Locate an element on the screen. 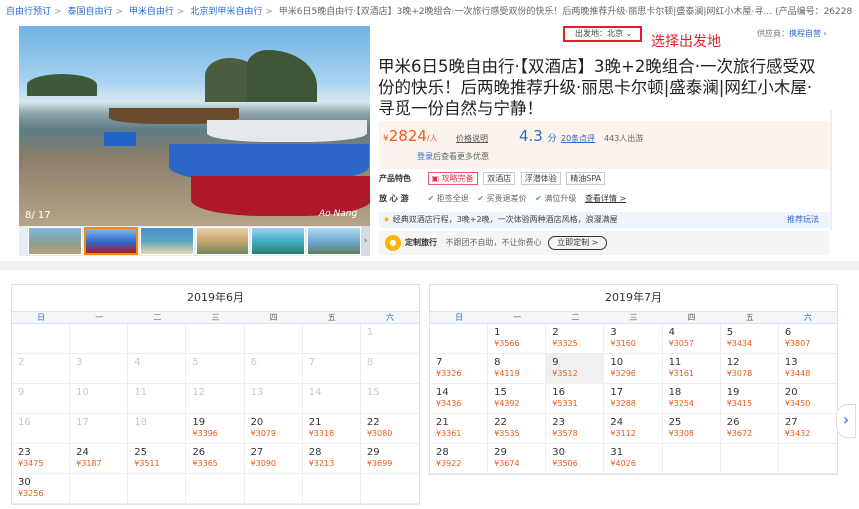 The height and width of the screenshot is (509, 859). calendar-day: 1 is located at coordinates (389, 339).